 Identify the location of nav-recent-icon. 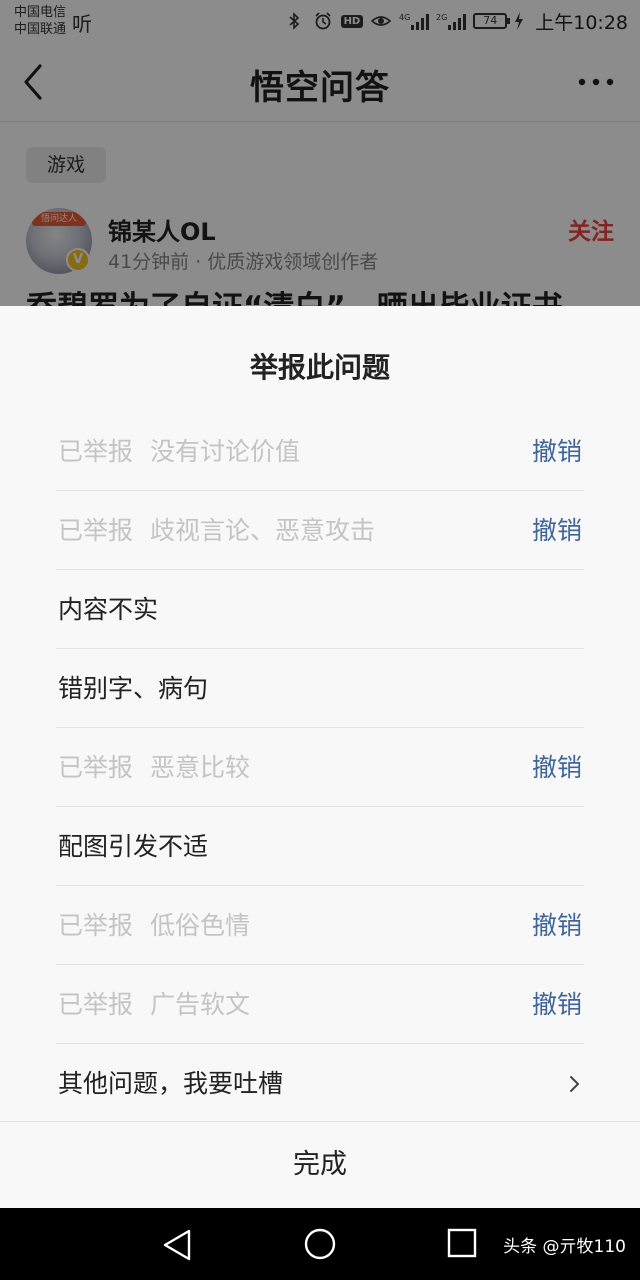
(462, 1243).